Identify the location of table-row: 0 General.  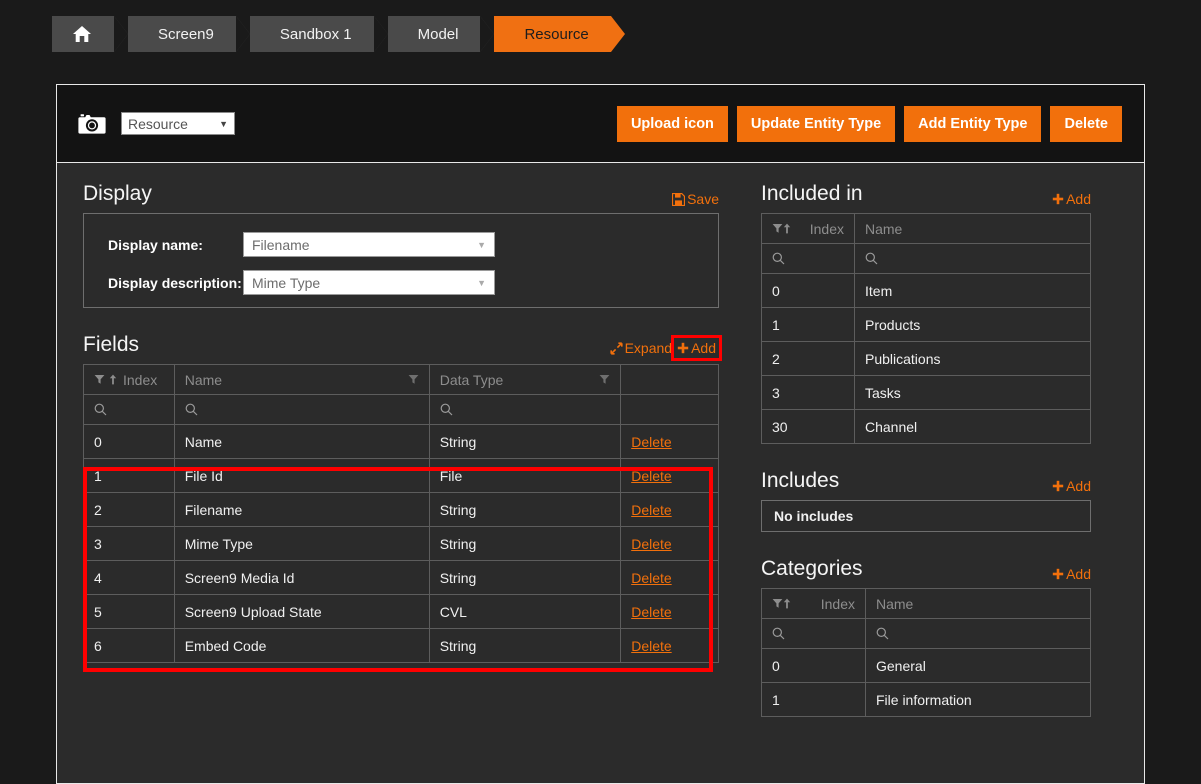
(926, 665).